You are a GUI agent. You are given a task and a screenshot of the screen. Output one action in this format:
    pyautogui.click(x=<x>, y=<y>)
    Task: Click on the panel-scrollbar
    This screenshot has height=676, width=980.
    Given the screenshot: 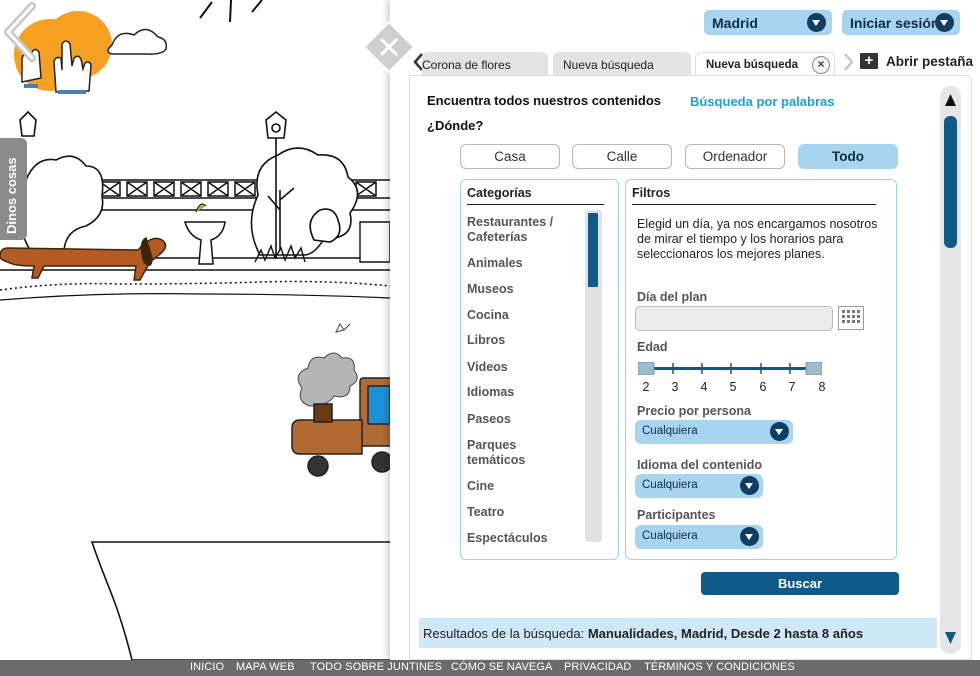 What is the action you would take?
    pyautogui.click(x=950, y=370)
    